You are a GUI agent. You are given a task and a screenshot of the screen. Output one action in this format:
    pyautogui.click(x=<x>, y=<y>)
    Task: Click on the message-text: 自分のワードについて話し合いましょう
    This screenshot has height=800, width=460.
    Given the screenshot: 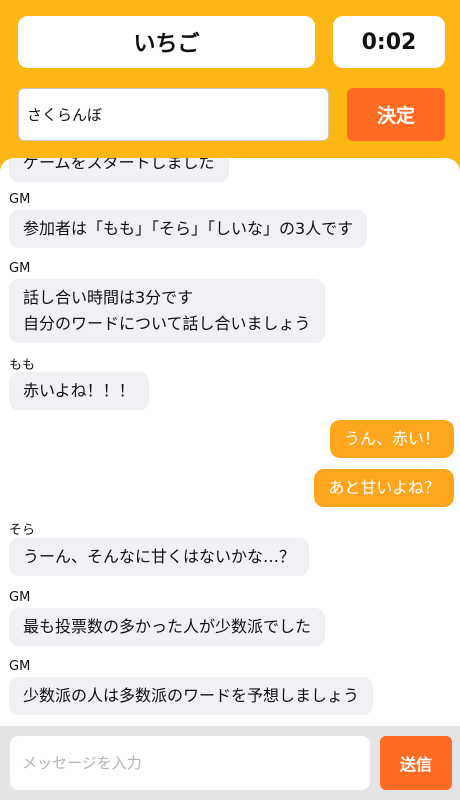 What is the action you would take?
    pyautogui.click(x=167, y=323)
    